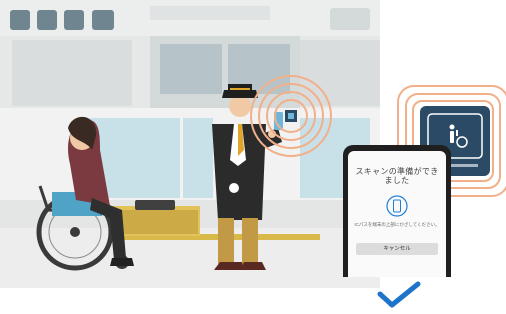 The width and height of the screenshot is (506, 314). I want to click on nfc-scan-dialog: スキャンの準備ができました ICパスを端末の上部にかざしてください。 キャンセル, so click(397, 214).